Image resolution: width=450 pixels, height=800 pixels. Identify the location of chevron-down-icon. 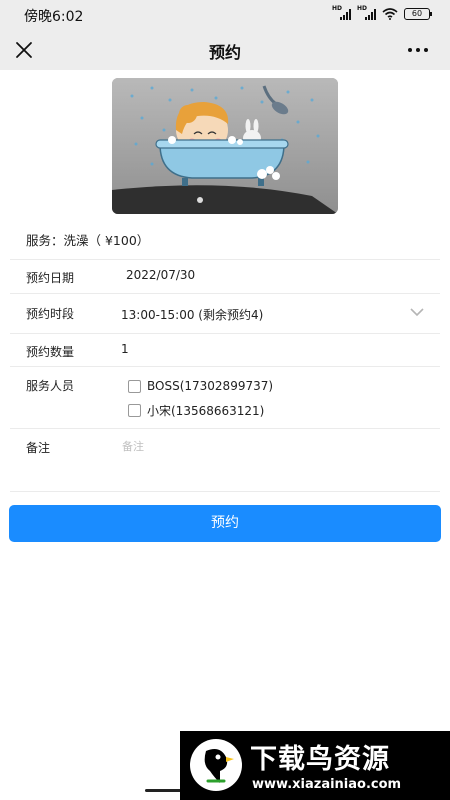
(417, 312).